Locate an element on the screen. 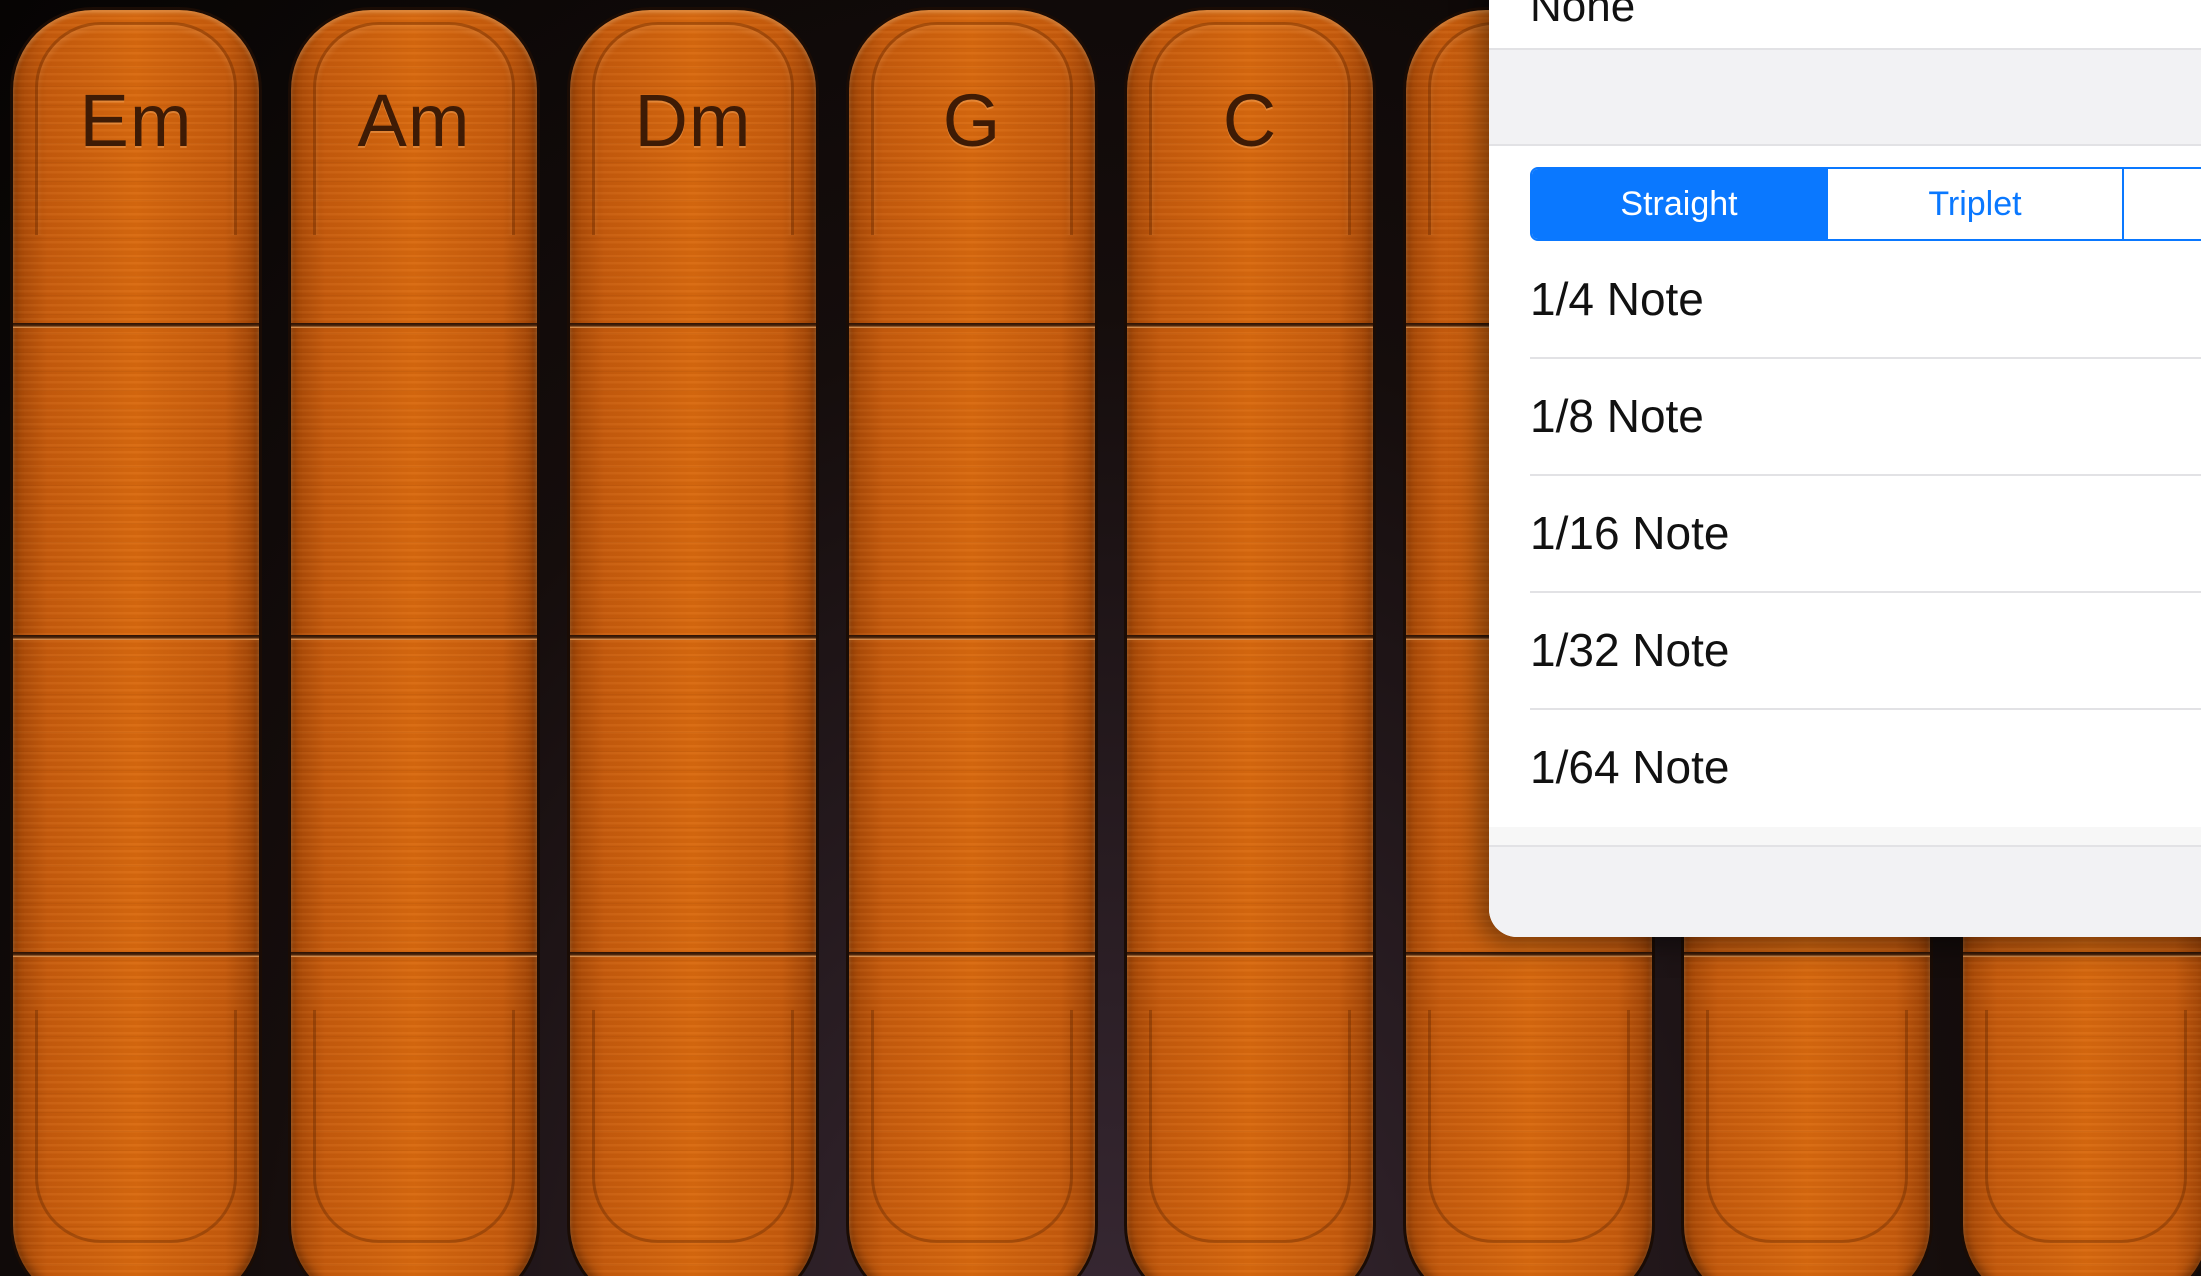 This screenshot has height=1276, width=2201. note-option-sixty-fourth: 1/64 Note is located at coordinates (1845, 768).